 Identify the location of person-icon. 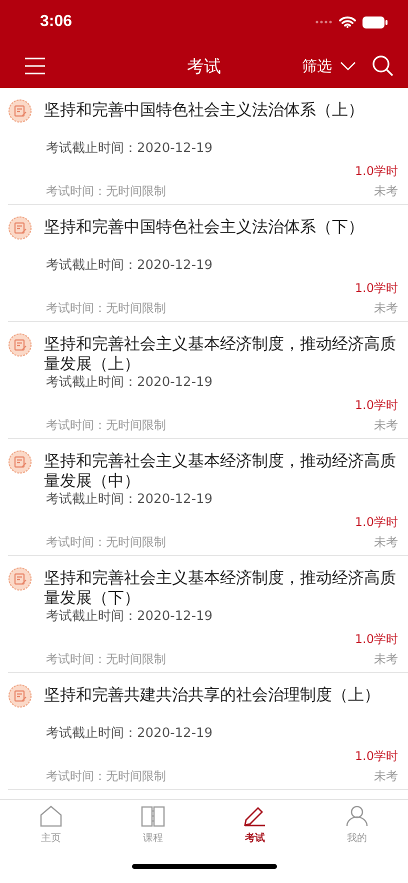
(357, 816).